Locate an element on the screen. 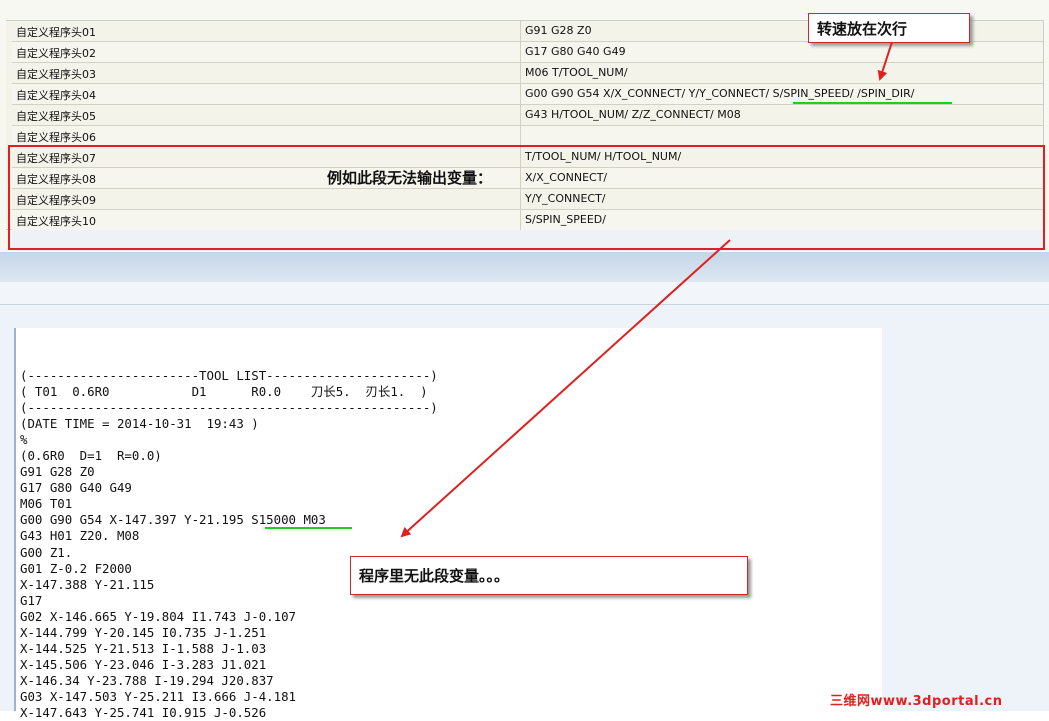  spindle-arrow is located at coordinates (885, 61).